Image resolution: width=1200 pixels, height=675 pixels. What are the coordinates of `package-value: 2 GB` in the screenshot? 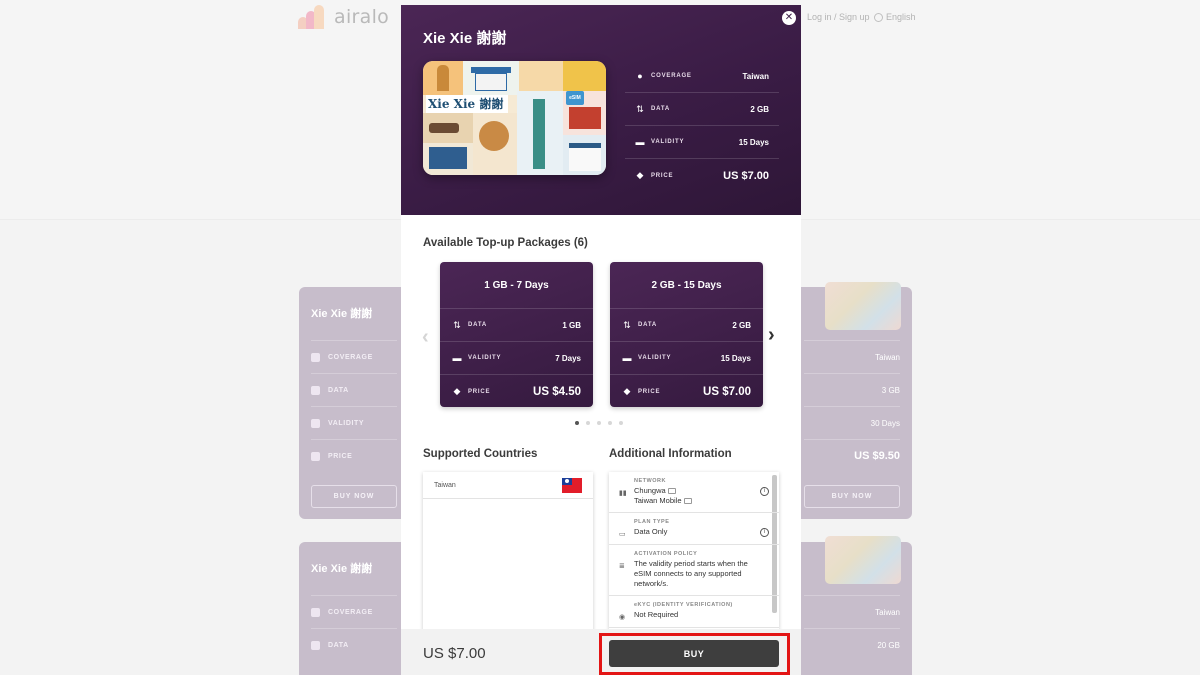 It's located at (741, 325).